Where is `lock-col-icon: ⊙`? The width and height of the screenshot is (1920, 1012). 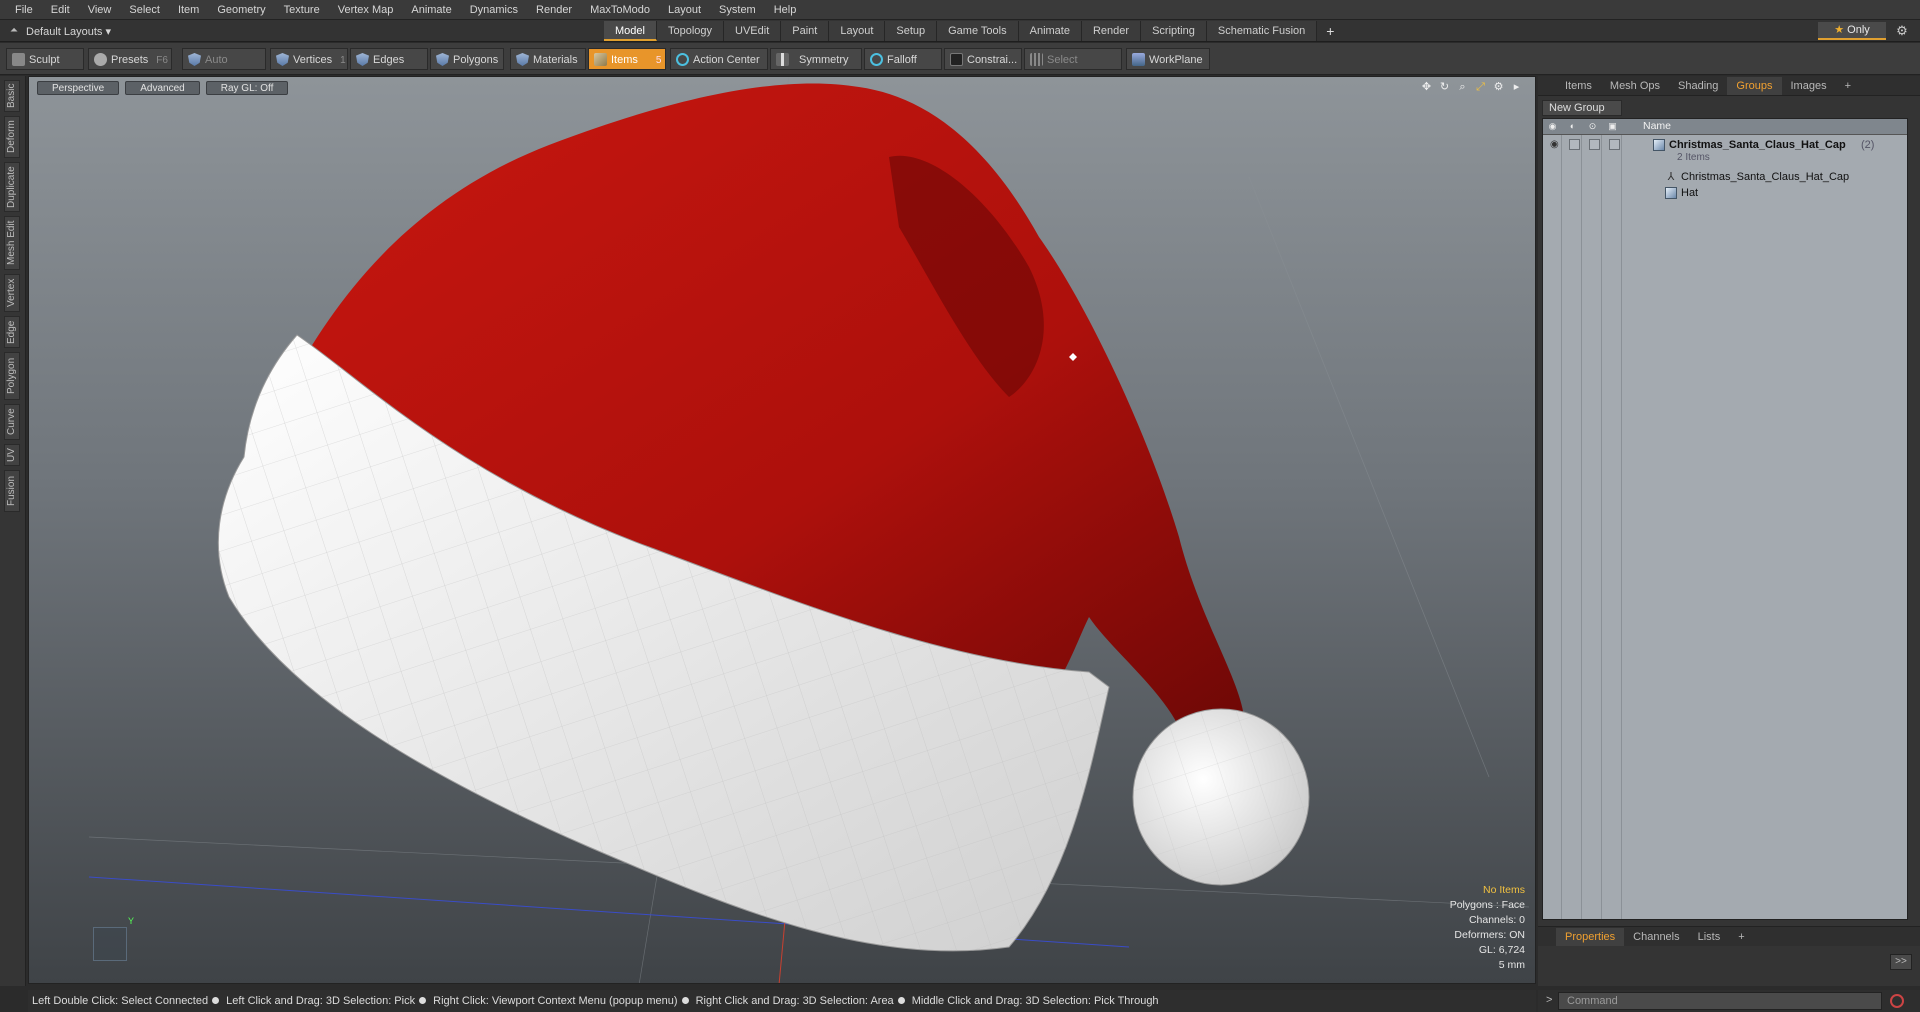 lock-col-icon: ⊙ is located at coordinates (1592, 126).